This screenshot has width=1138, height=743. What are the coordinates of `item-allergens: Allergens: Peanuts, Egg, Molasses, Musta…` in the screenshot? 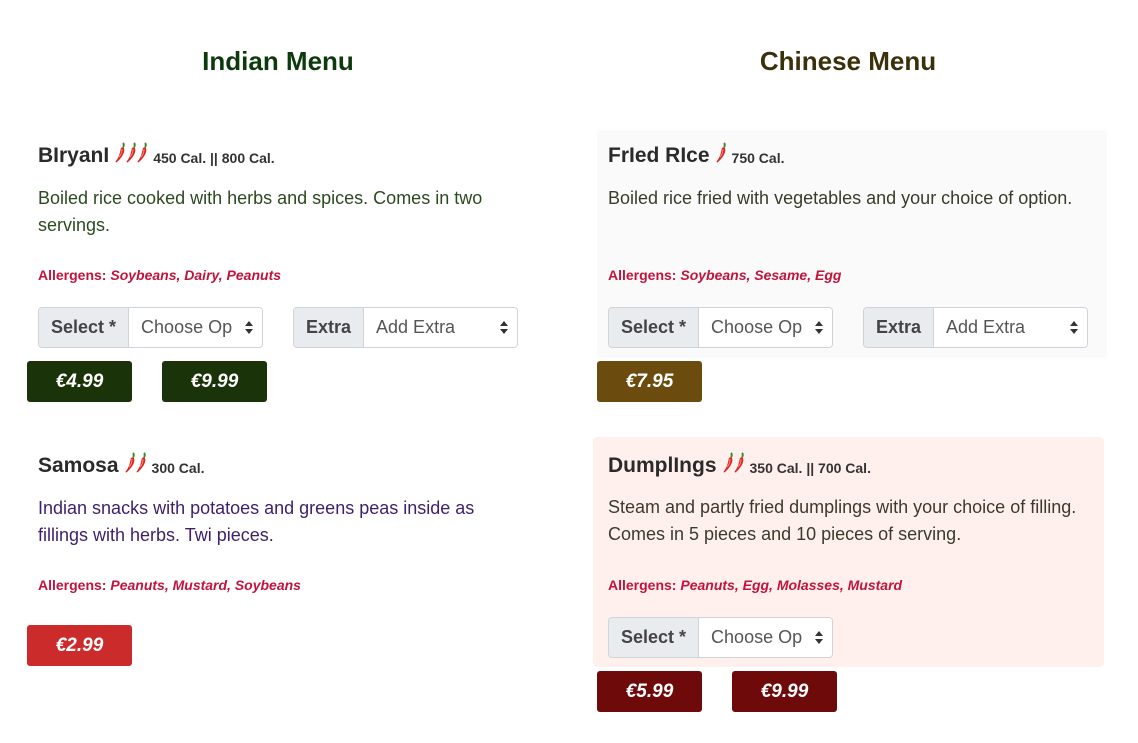 It's located at (755, 585).